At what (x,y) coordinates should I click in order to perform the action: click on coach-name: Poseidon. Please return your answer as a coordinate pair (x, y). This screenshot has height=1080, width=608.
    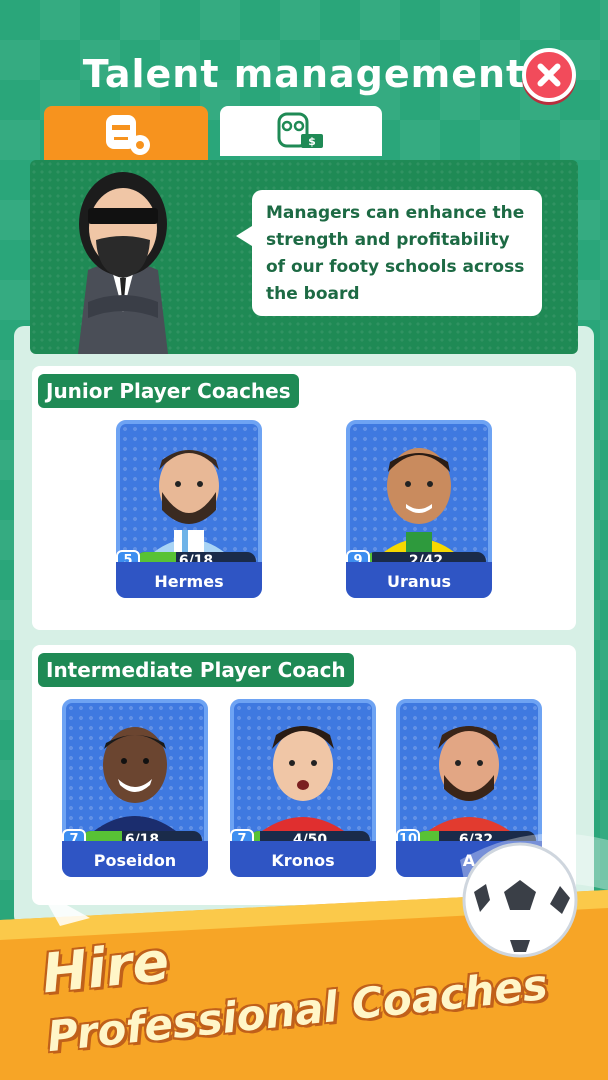
    Looking at the image, I should click on (135, 859).